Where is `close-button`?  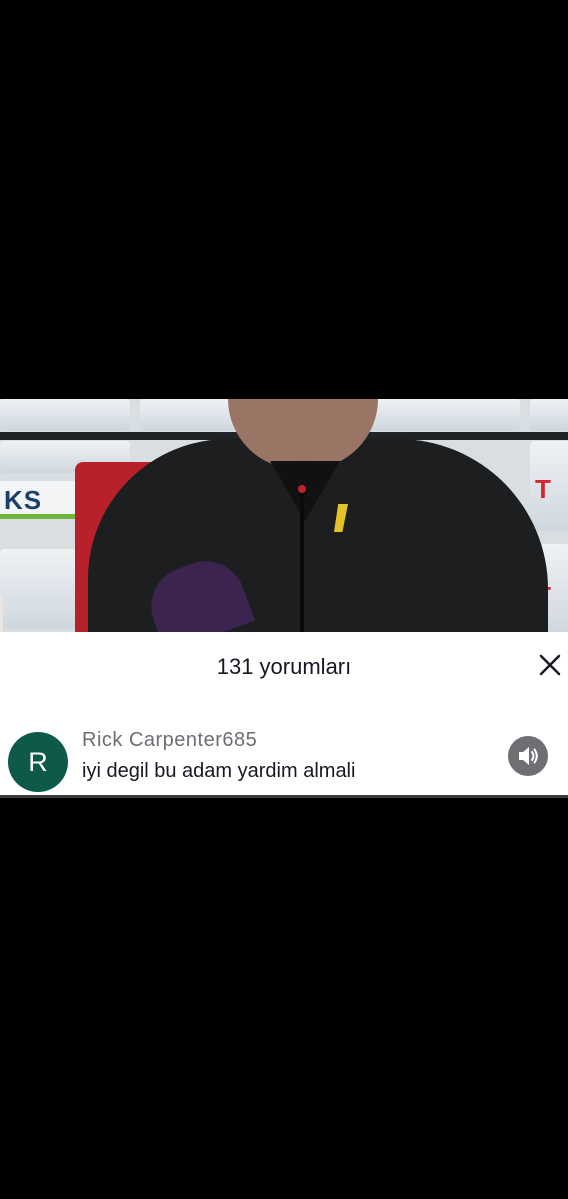 close-button is located at coordinates (550, 665).